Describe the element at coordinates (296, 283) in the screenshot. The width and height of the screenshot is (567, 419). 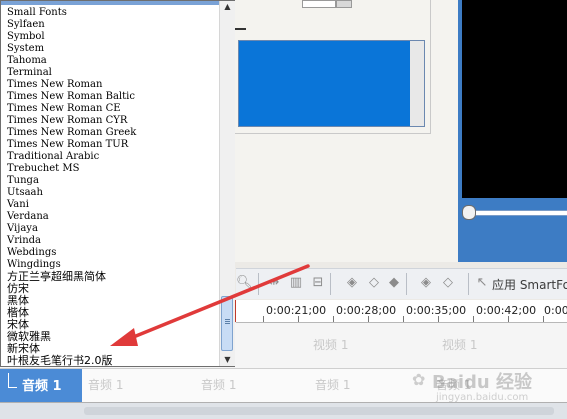
I see `columns-icon: ▥` at that location.